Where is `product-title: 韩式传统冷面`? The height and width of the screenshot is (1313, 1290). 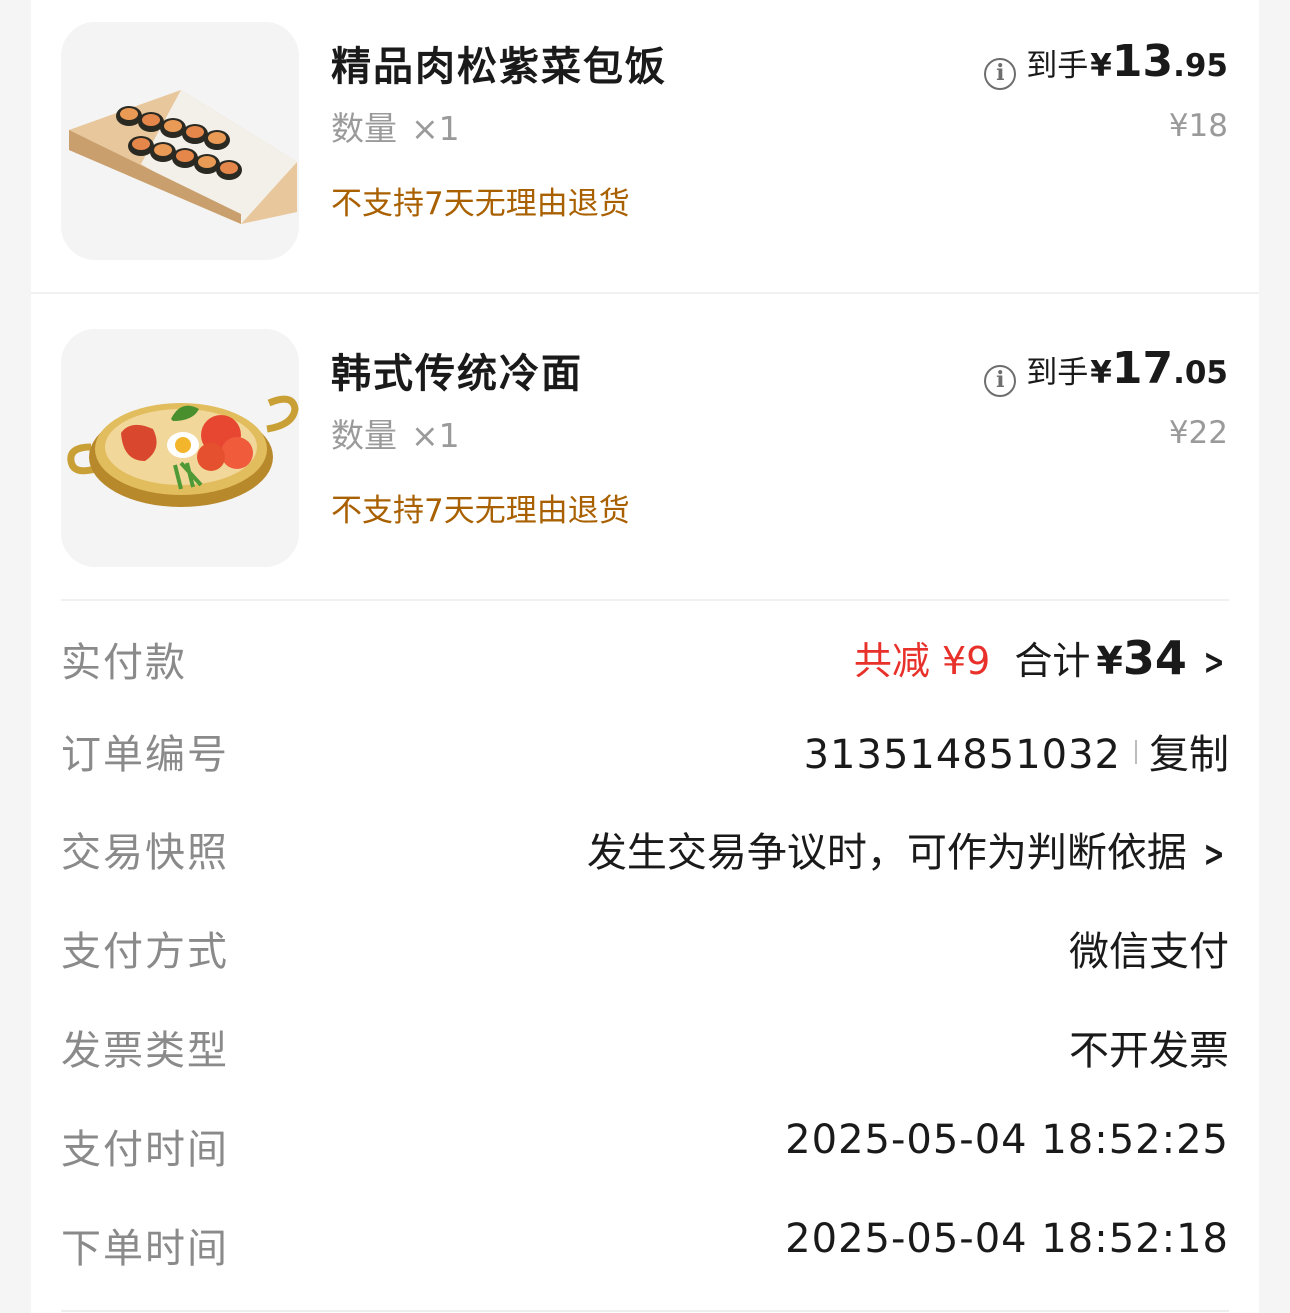
product-title: 韩式传统冷面 is located at coordinates (457, 370).